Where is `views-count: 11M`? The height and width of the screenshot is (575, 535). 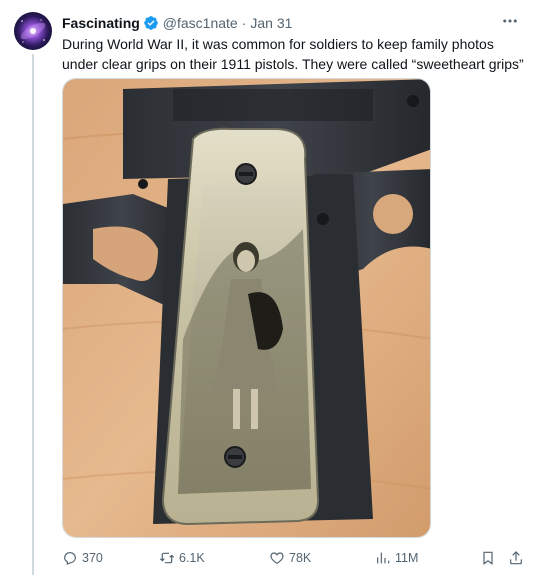
views-count: 11M is located at coordinates (407, 558).